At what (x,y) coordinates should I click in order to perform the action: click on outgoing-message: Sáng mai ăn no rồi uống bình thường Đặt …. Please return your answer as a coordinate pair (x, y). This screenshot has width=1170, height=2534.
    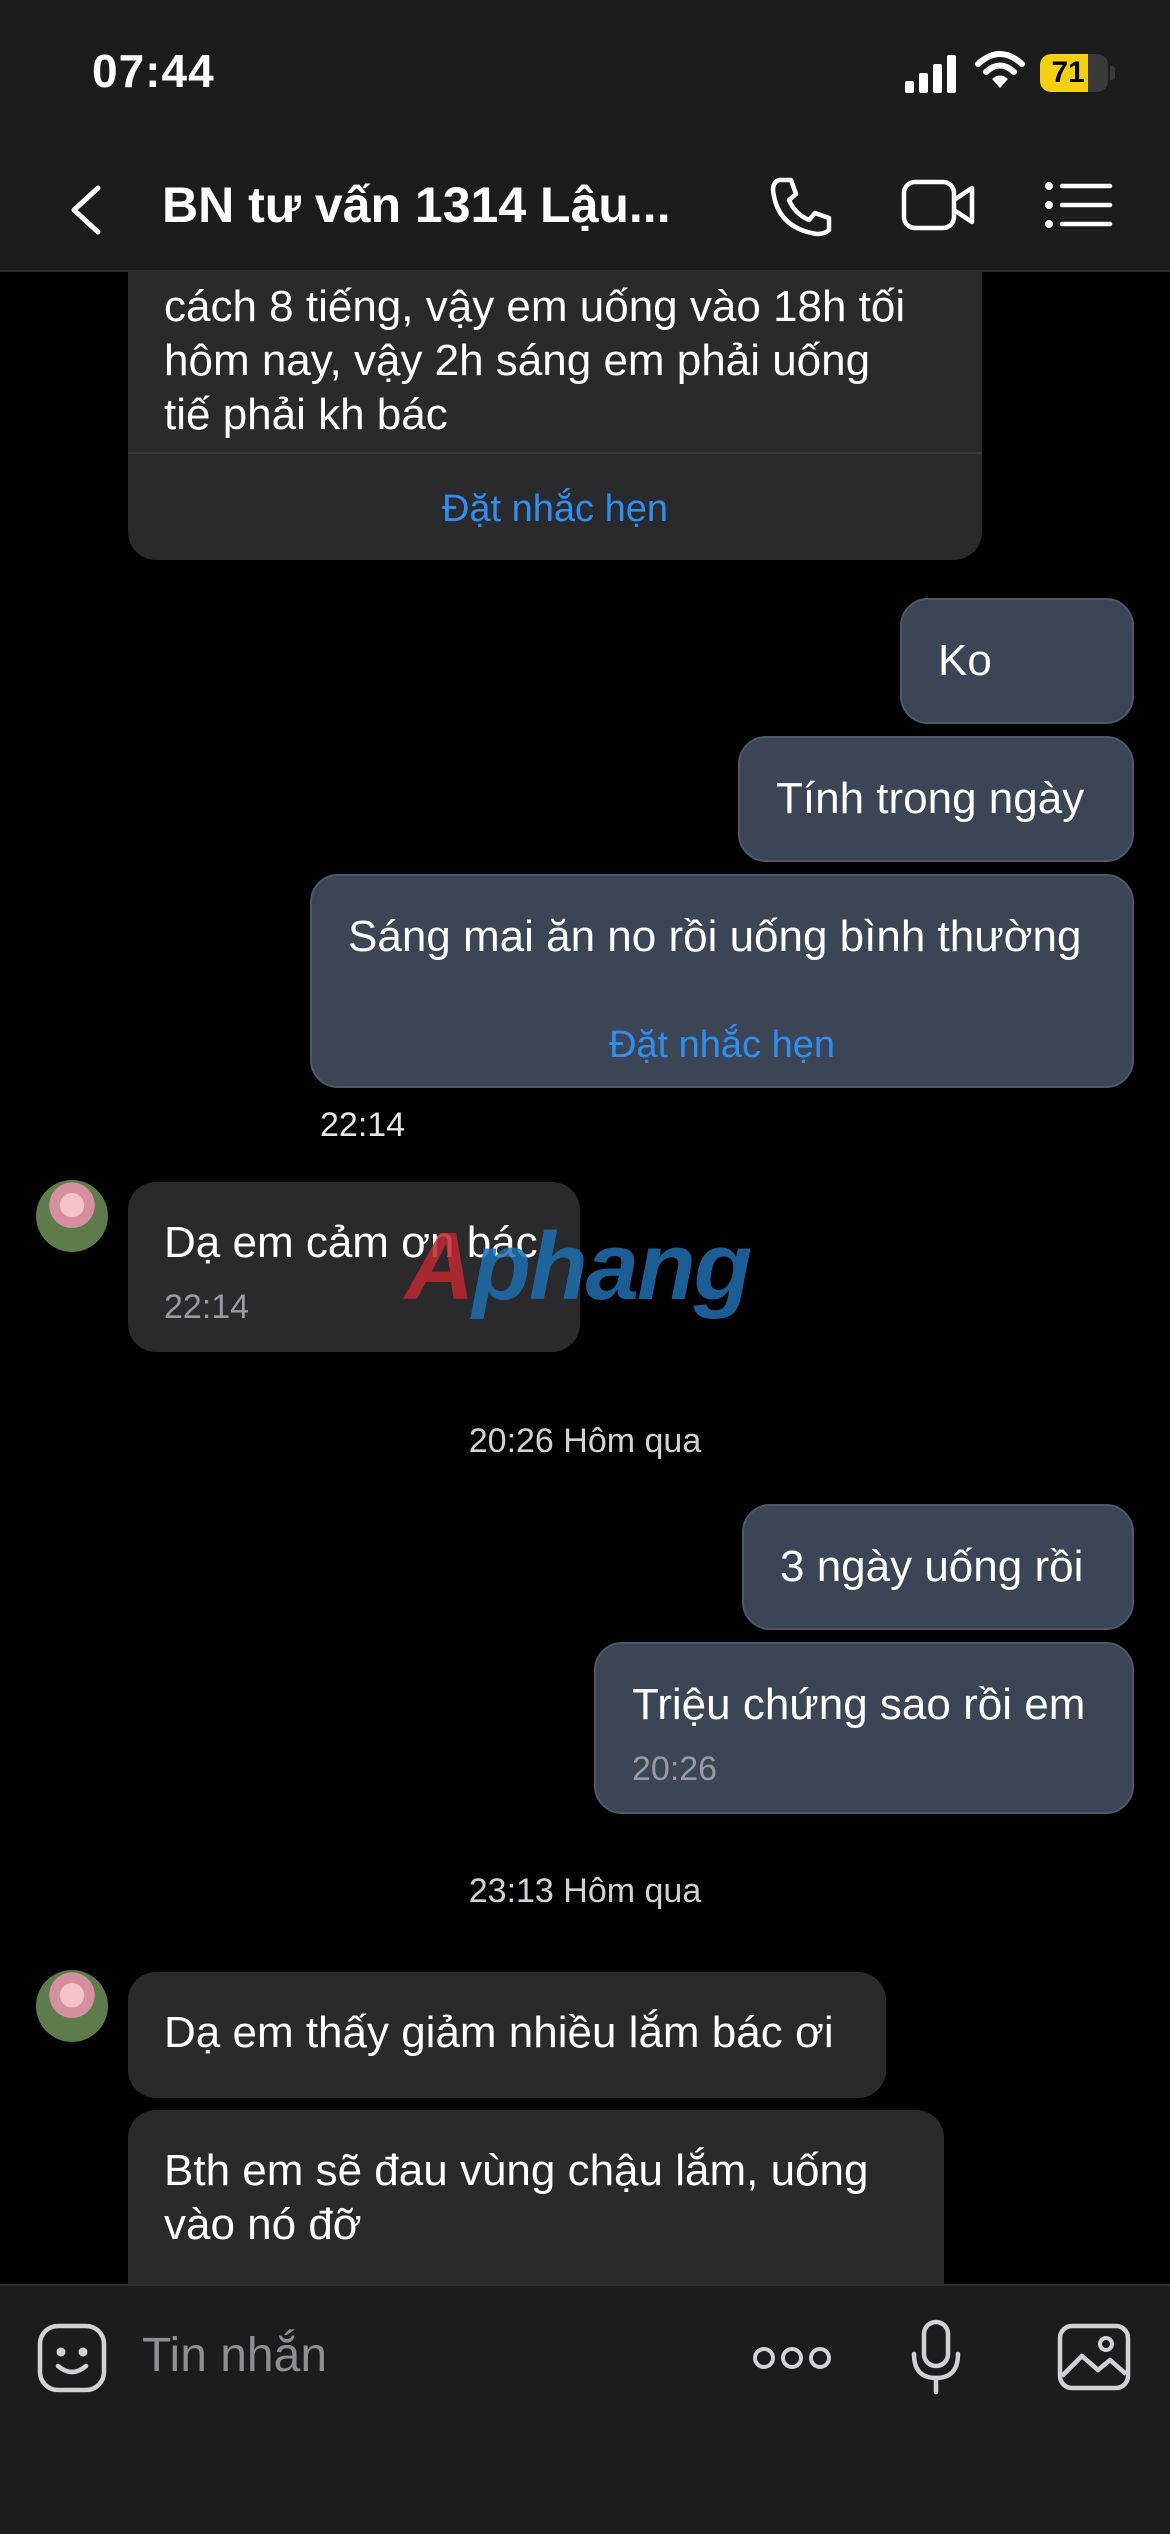
    Looking at the image, I should click on (722, 981).